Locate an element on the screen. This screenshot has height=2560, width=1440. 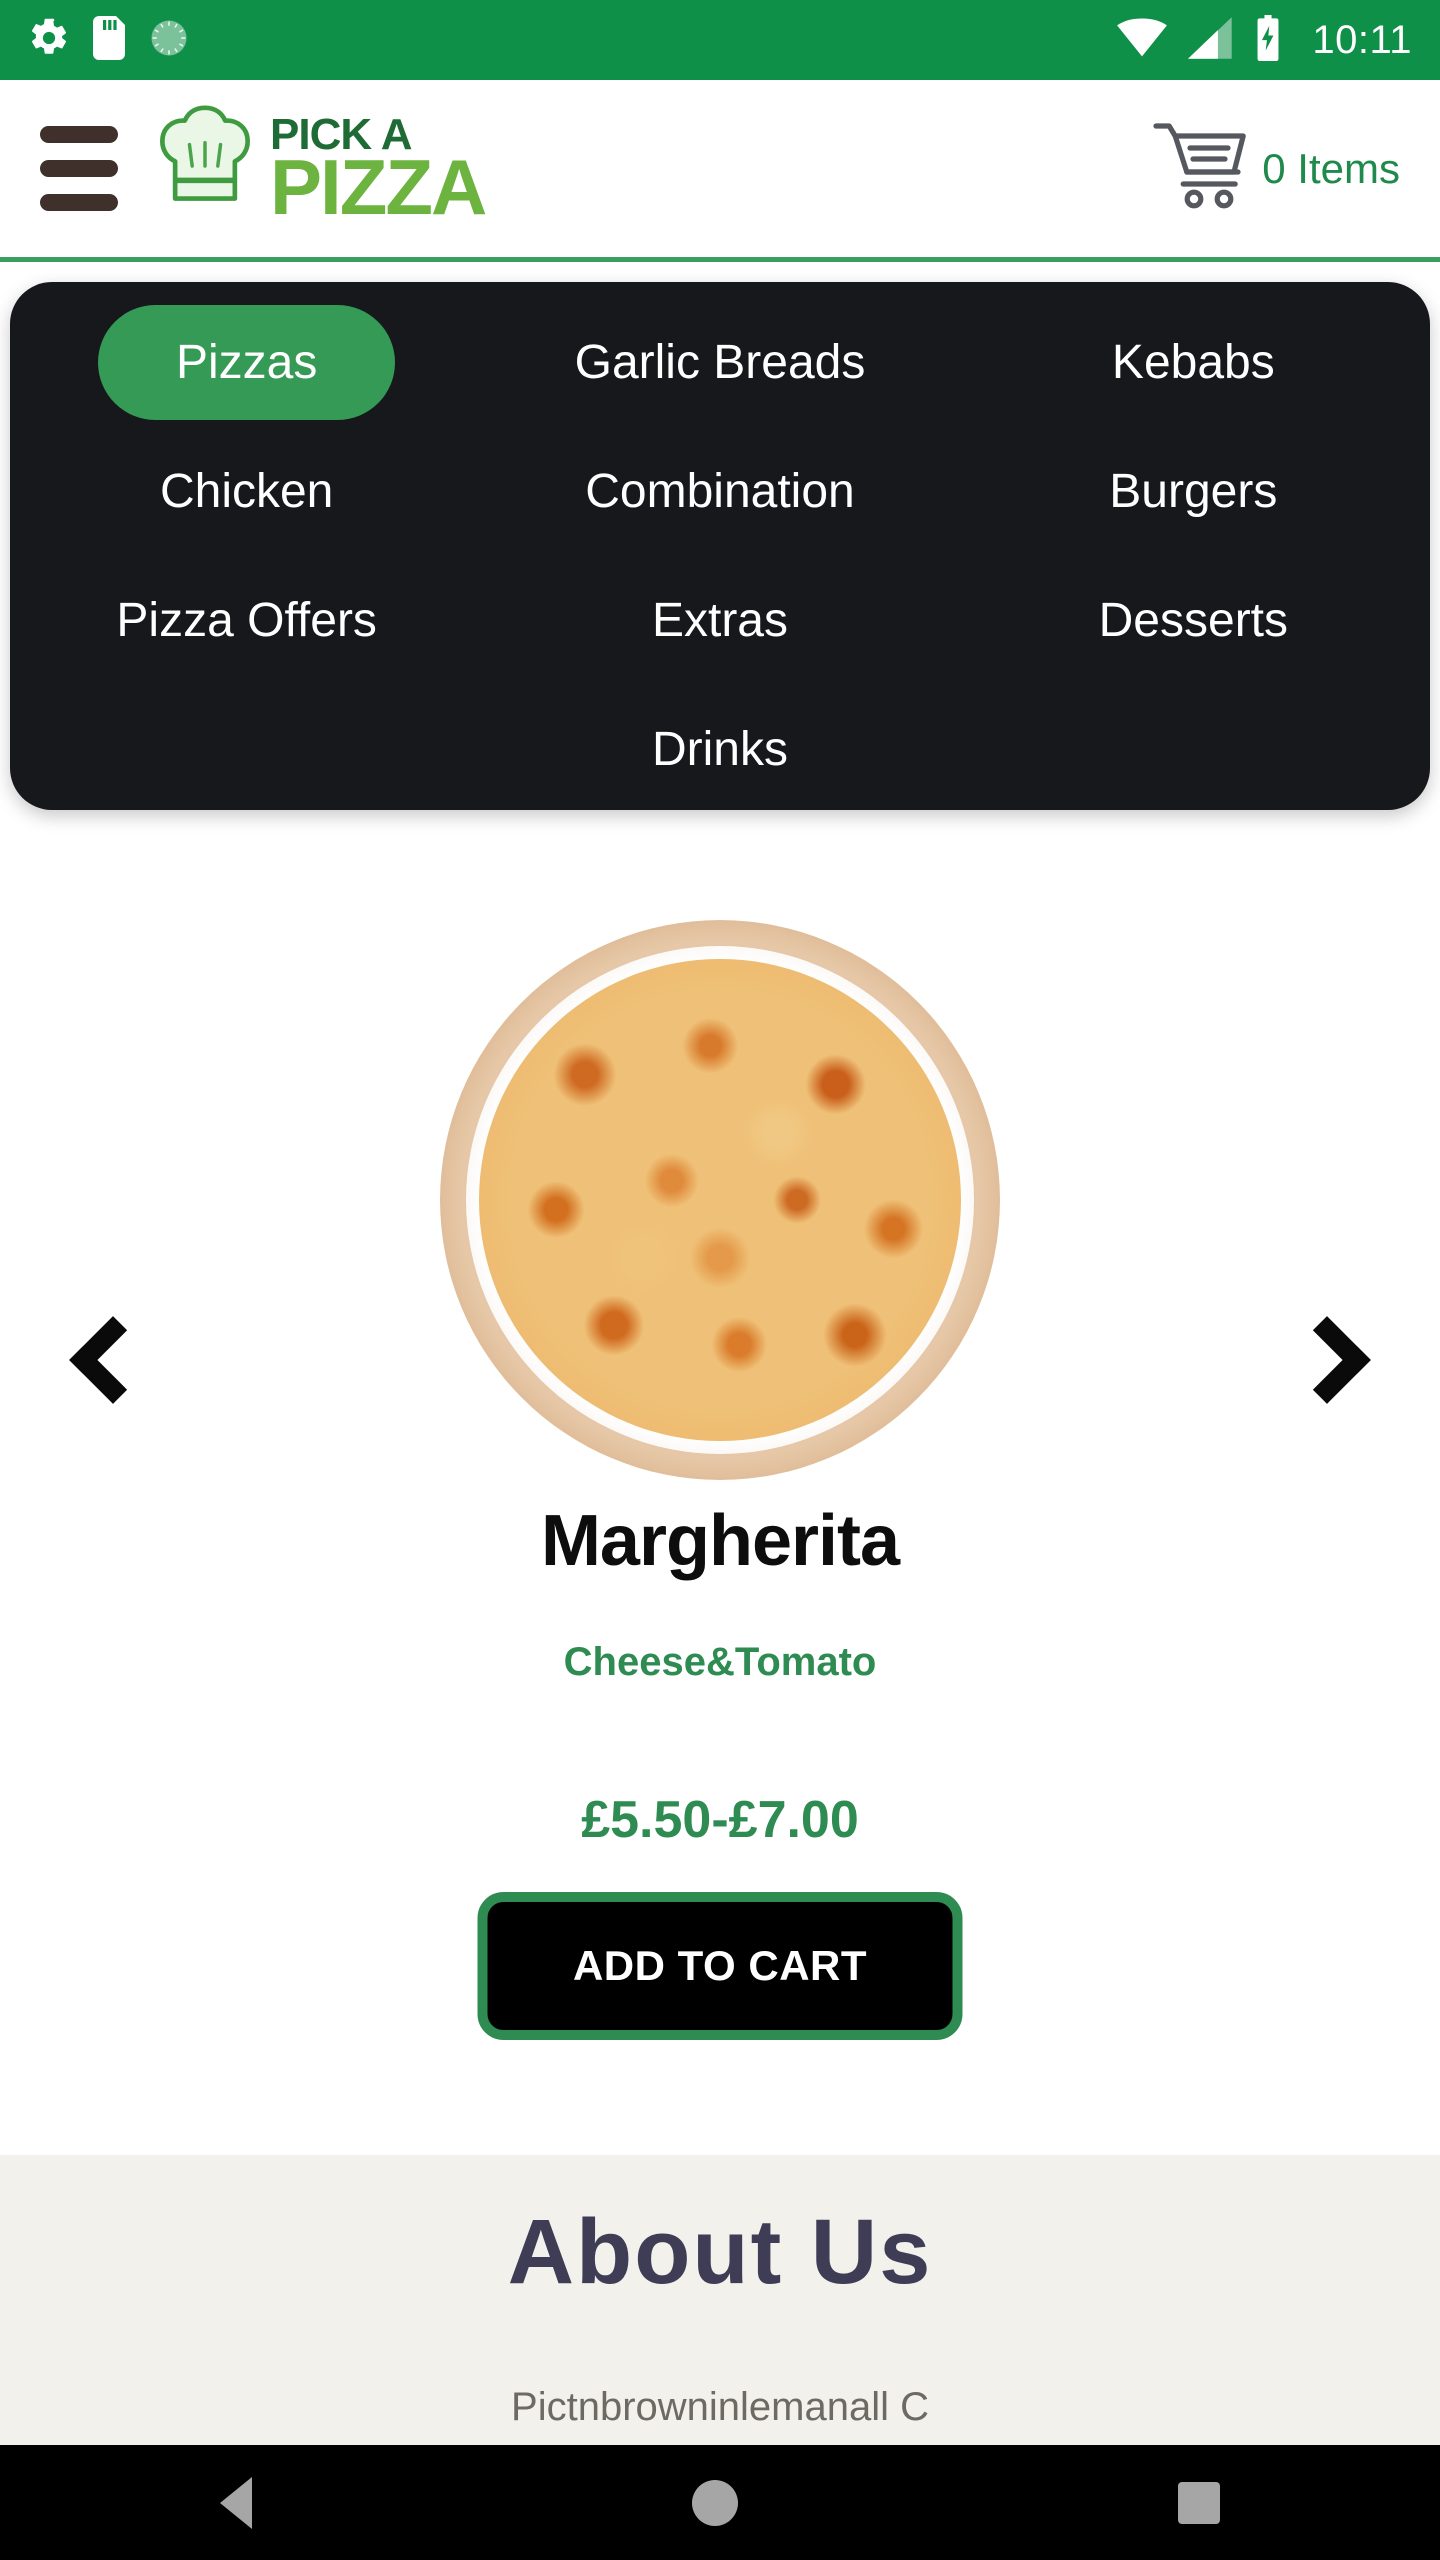
chevron-left-icon is located at coordinates (105, 1360).